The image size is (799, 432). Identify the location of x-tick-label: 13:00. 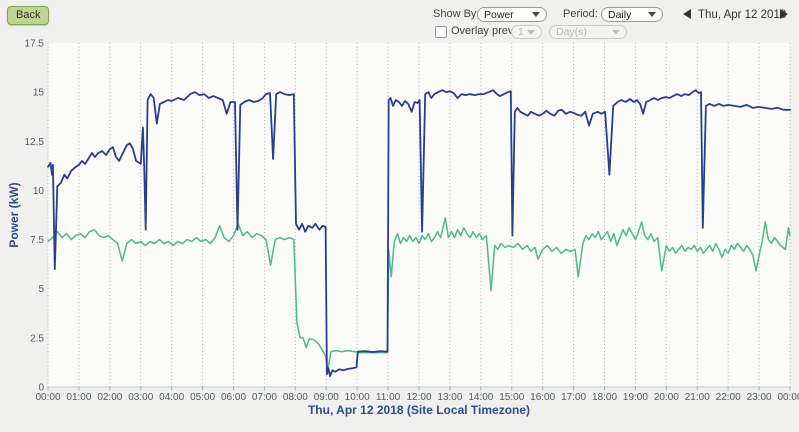
(449, 397).